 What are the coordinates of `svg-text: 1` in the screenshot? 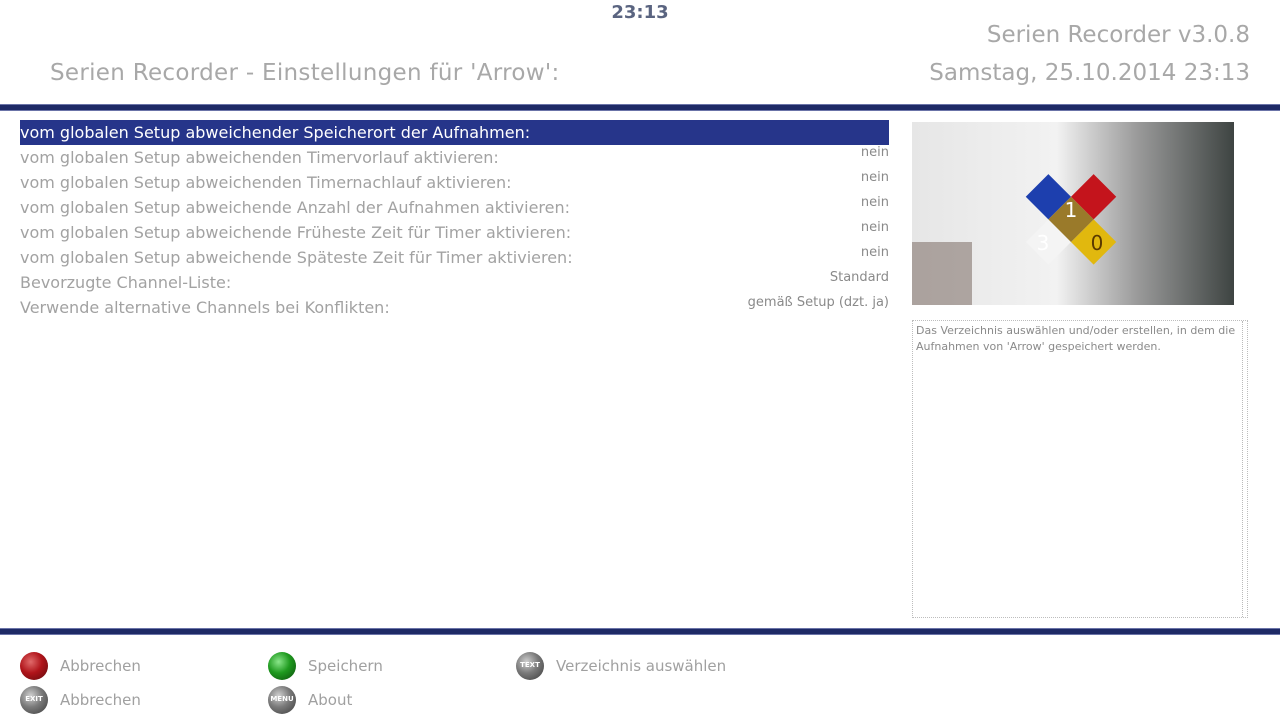 It's located at (1071, 210).